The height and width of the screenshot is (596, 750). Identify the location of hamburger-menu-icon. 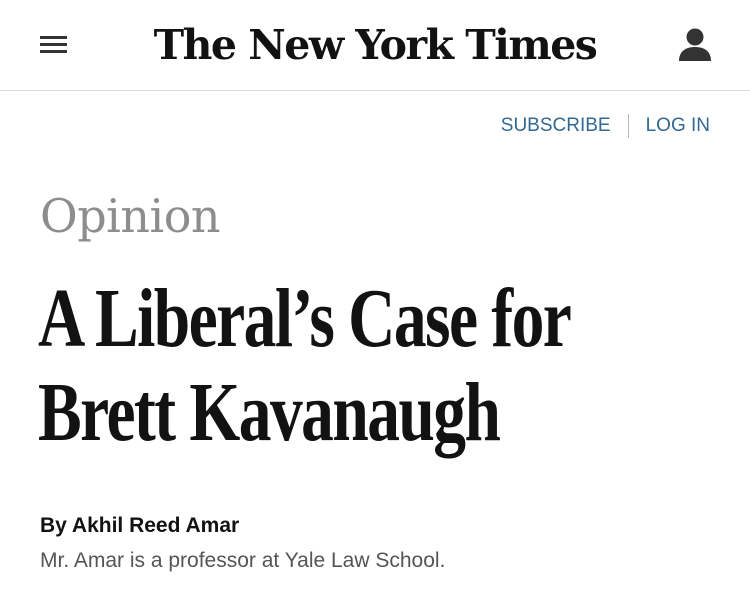
(54, 44).